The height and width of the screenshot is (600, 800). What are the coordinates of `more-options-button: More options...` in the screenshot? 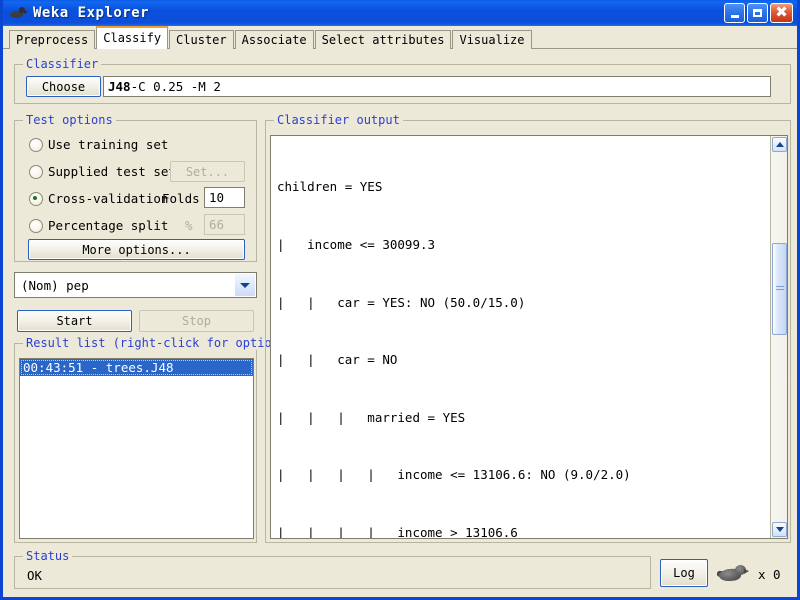 It's located at (136, 249).